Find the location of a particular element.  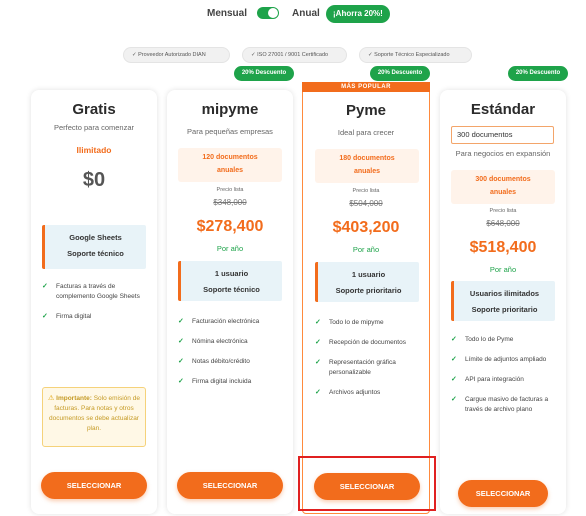

plan-subtitle: Perfecto para comenzar is located at coordinates (94, 127).